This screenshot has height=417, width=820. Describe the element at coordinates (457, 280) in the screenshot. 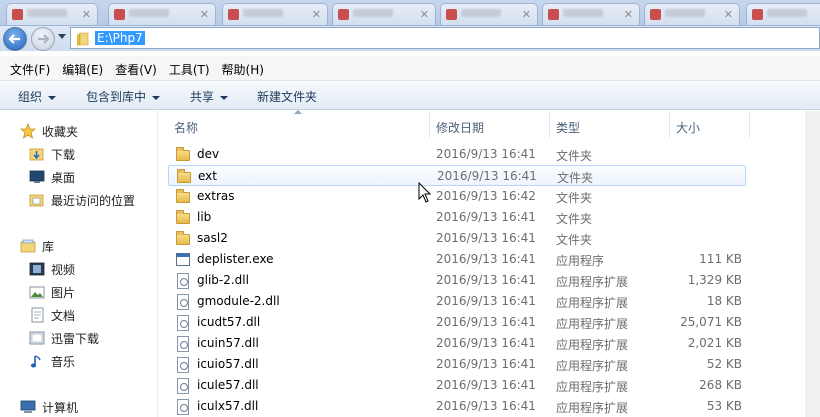

I see `file-row: glib-2.dll 2016/9/13 16:41 应用程序扩展 1,329 KB` at that location.